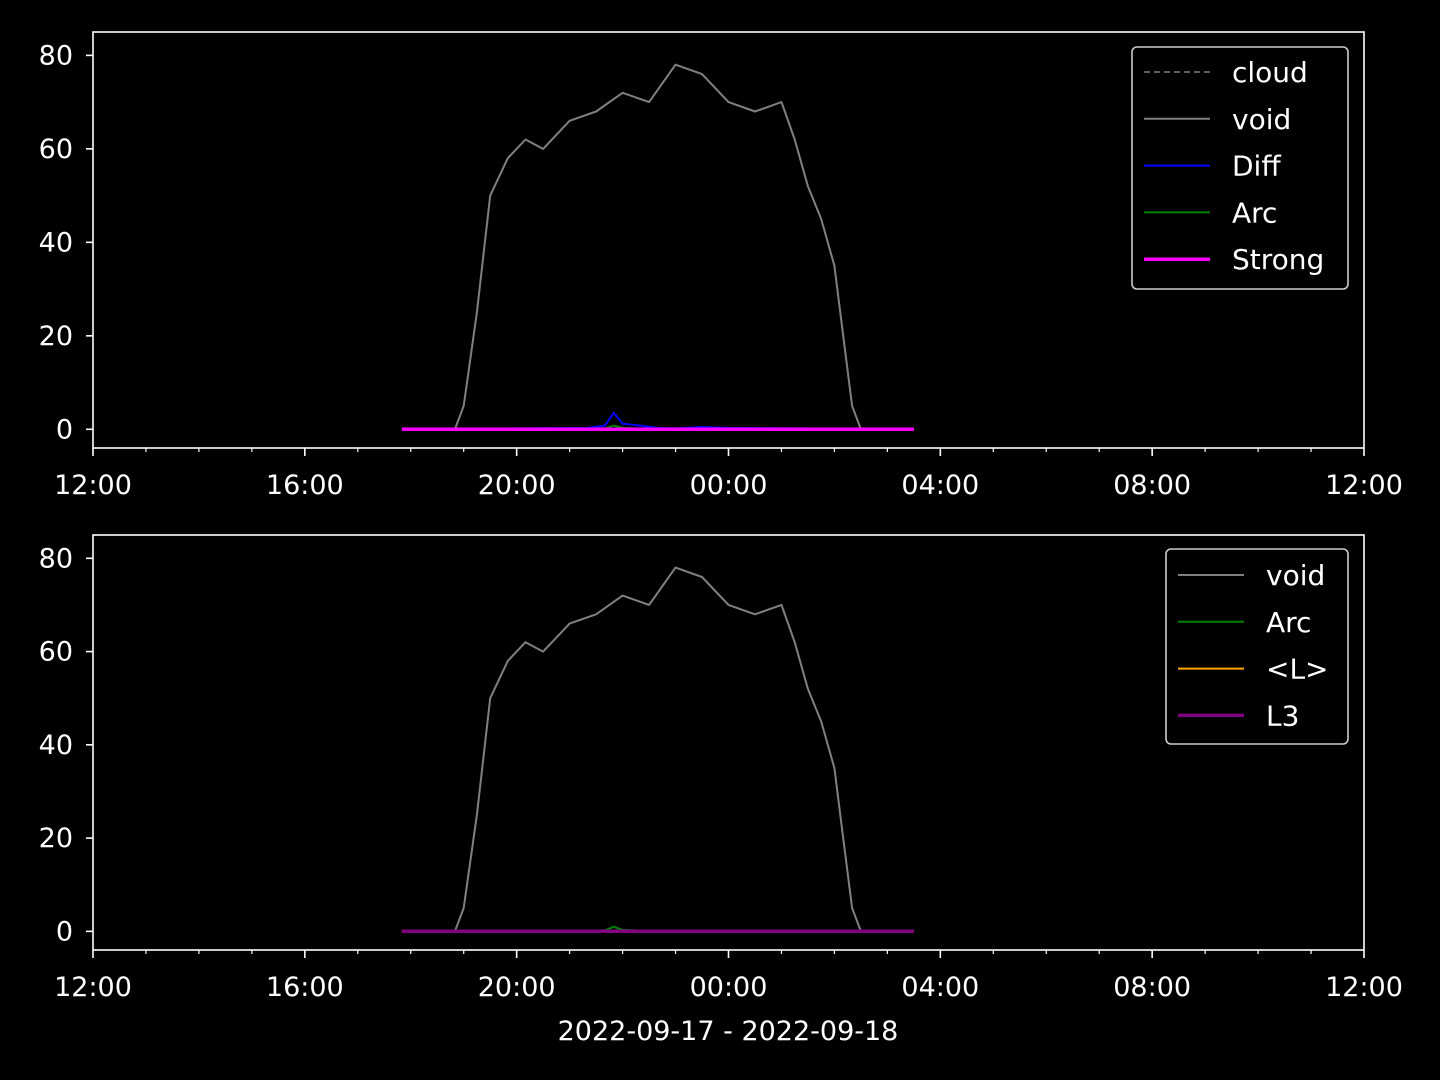 The width and height of the screenshot is (1440, 1080). I want to click on legend-label: cloud, so click(1270, 72).